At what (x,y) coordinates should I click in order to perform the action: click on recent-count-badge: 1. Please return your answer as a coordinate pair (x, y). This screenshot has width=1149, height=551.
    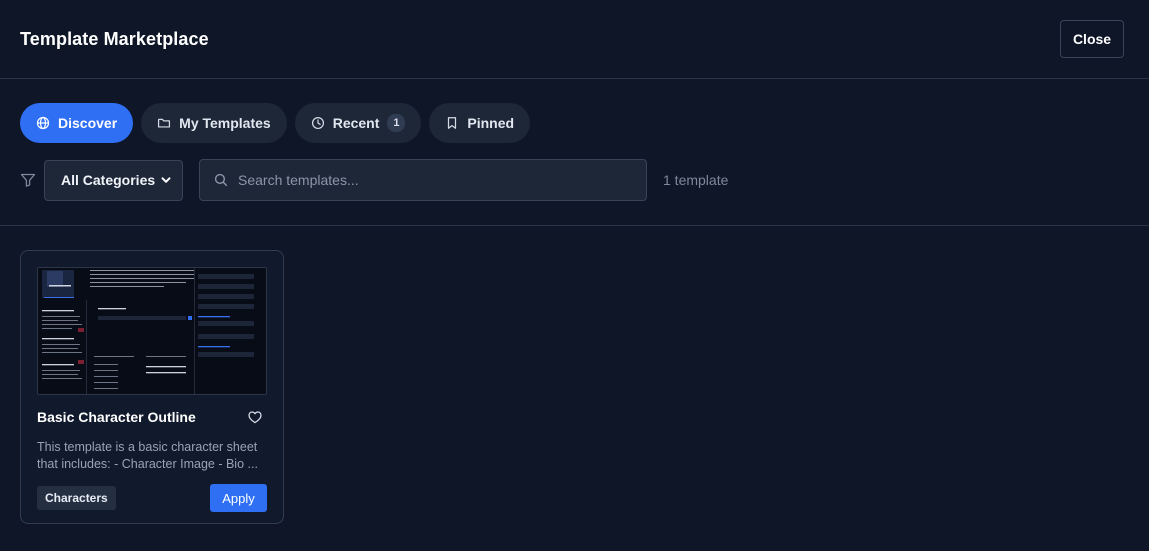
    Looking at the image, I should click on (396, 123).